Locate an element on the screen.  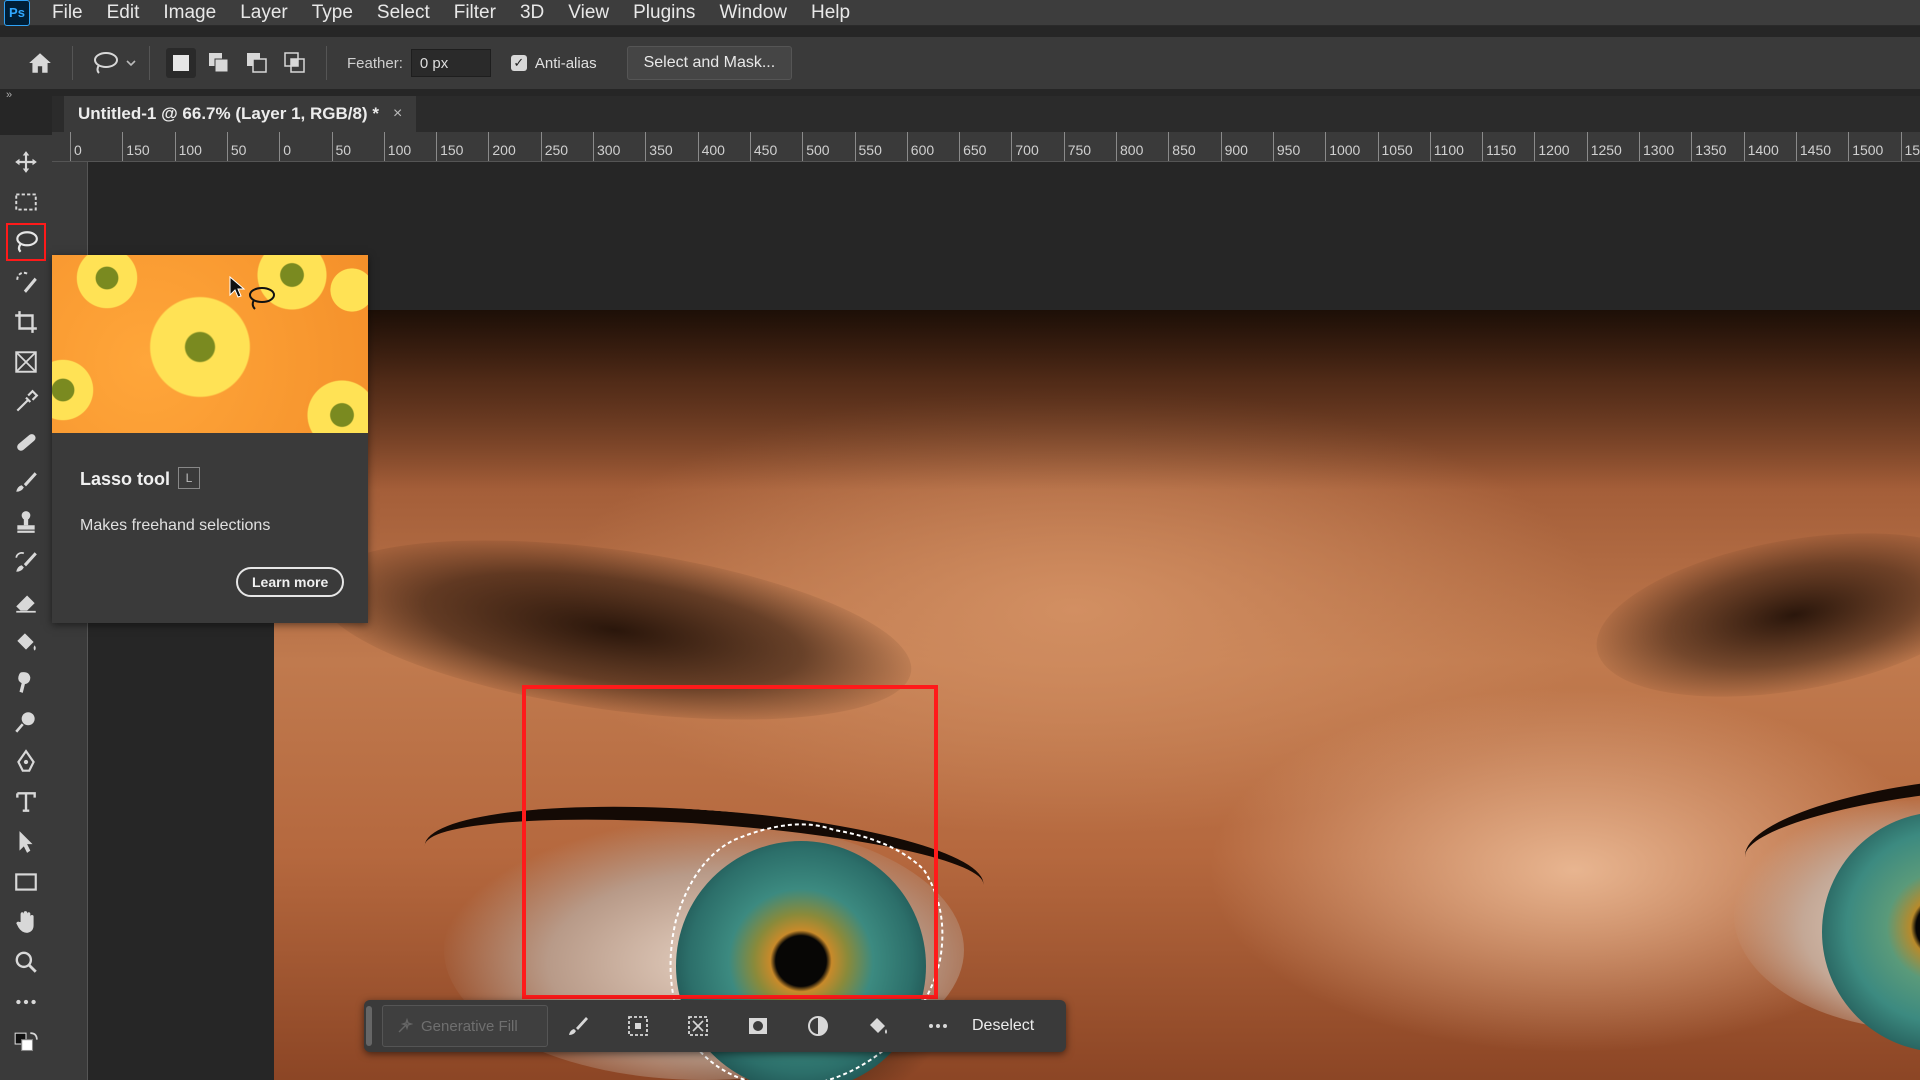
modify-selection-button is located at coordinates (578, 1026).